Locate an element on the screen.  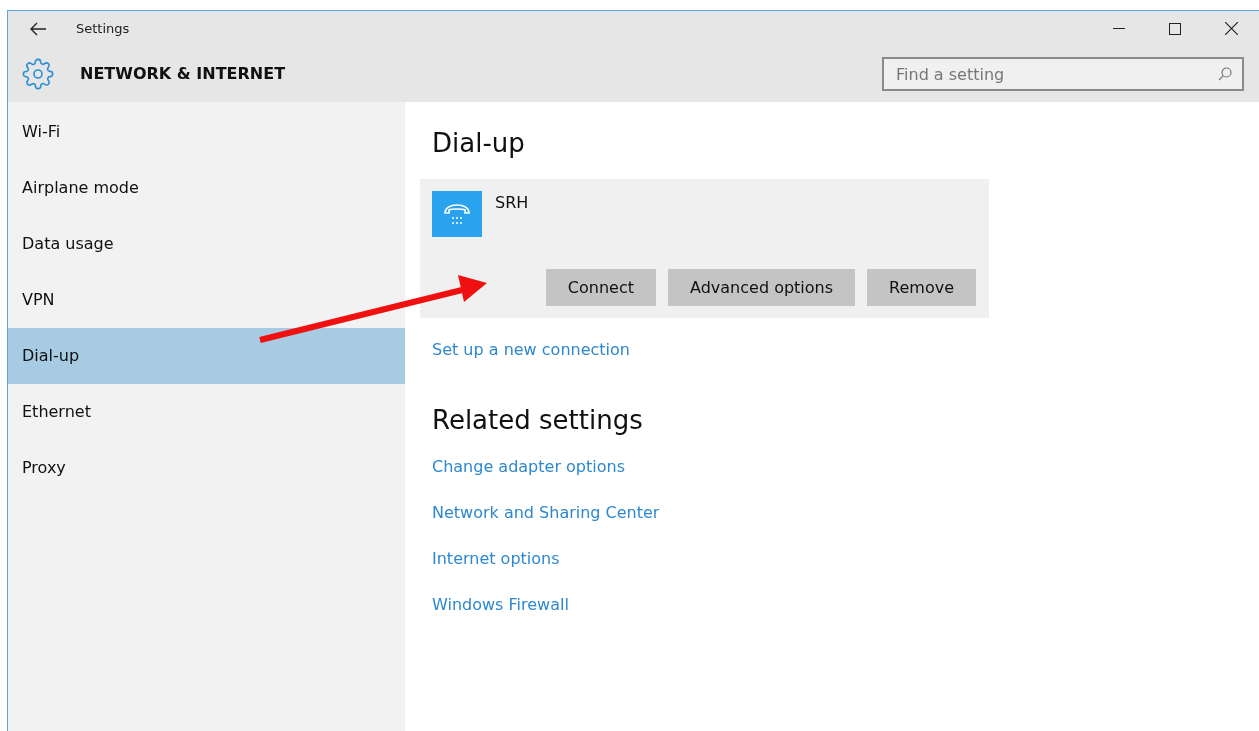
window-title: Settings is located at coordinates (103, 28).